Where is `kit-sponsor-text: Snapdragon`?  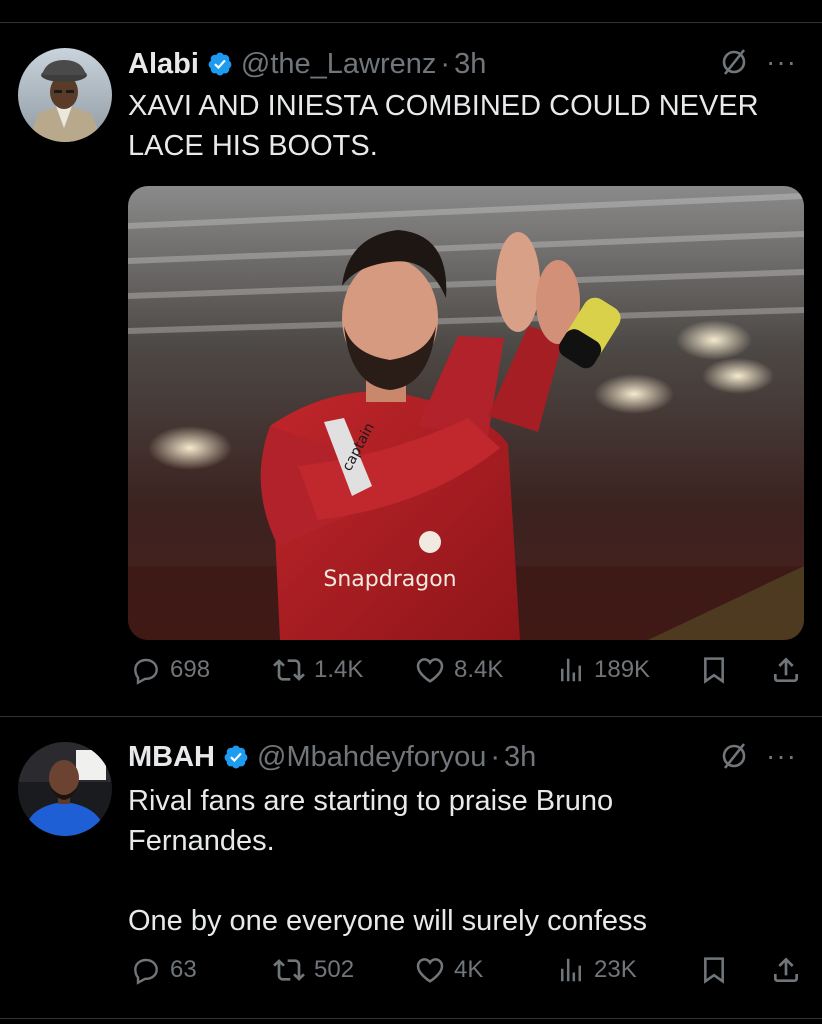
kit-sponsor-text: Snapdragon is located at coordinates (389, 579).